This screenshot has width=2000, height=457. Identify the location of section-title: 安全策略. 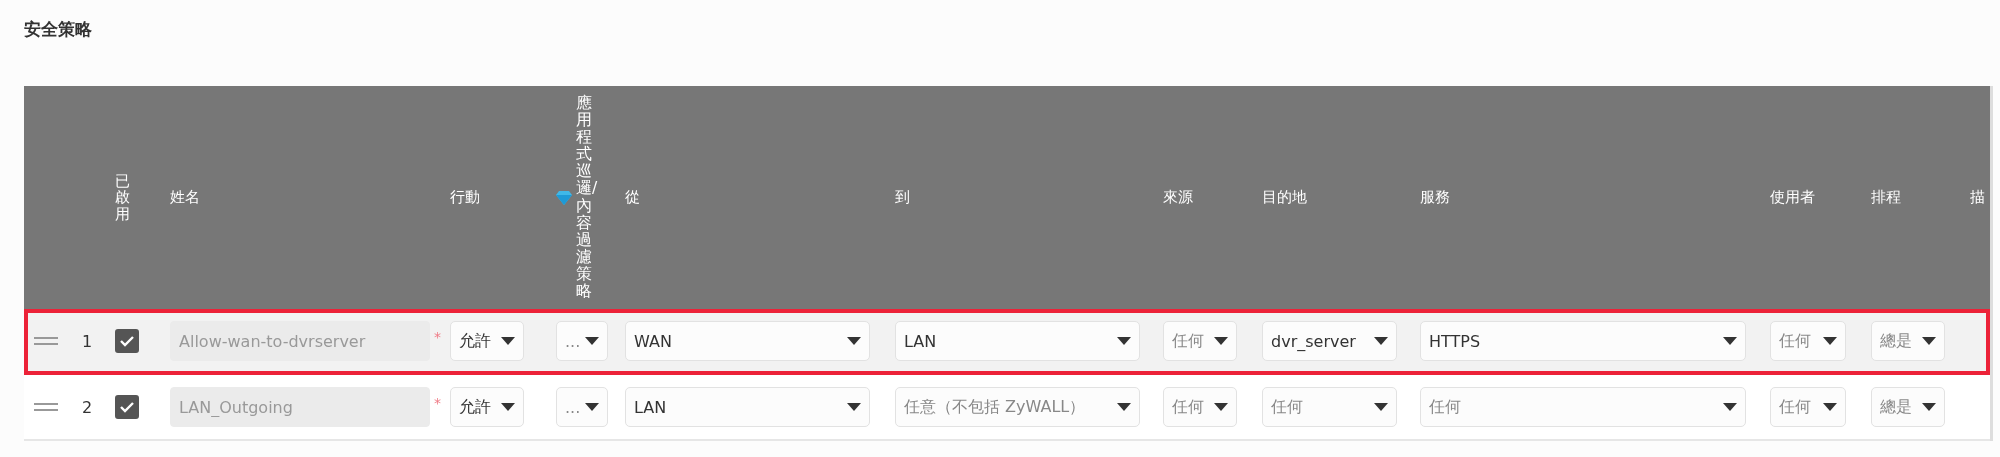
(58, 29).